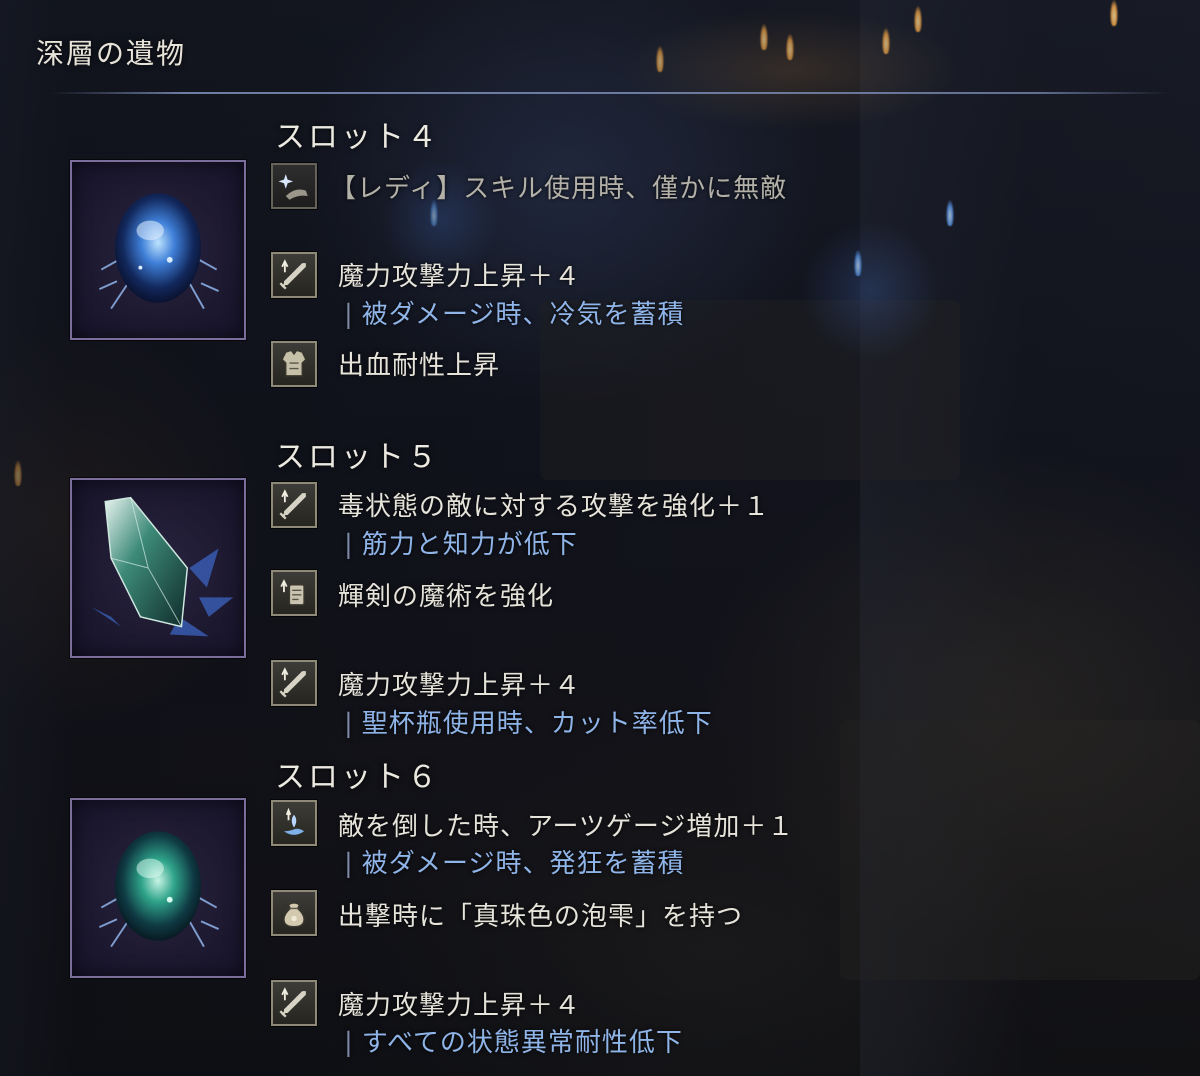  What do you see at coordinates (357, 137) in the screenshot?
I see `slot-heading-4: スロット４` at bounding box center [357, 137].